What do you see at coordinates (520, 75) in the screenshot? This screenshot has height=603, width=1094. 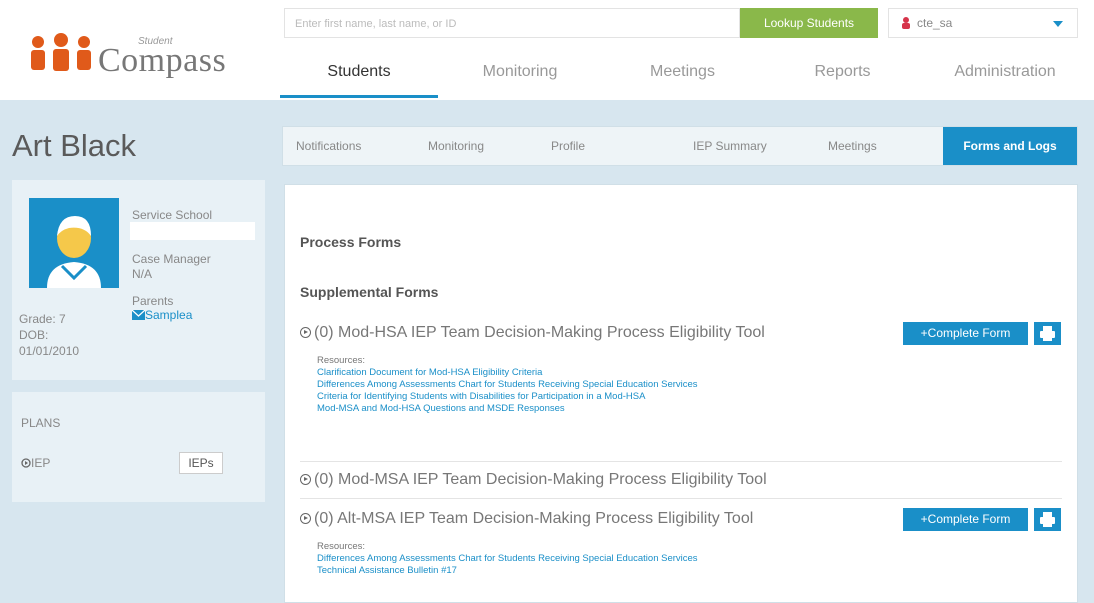 I see `nav-monitoring: Monitoring` at bounding box center [520, 75].